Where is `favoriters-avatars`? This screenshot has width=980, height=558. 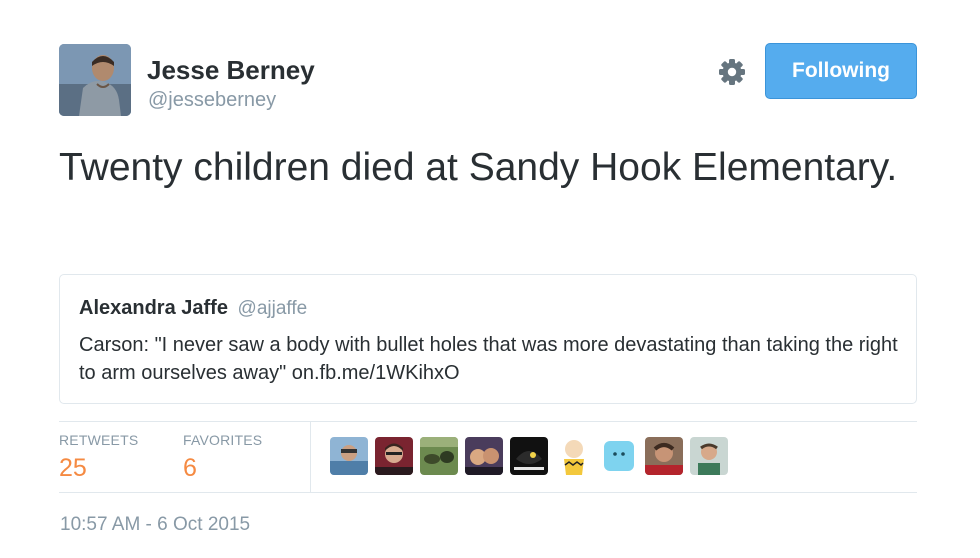
favoriters-avatars is located at coordinates (529, 456).